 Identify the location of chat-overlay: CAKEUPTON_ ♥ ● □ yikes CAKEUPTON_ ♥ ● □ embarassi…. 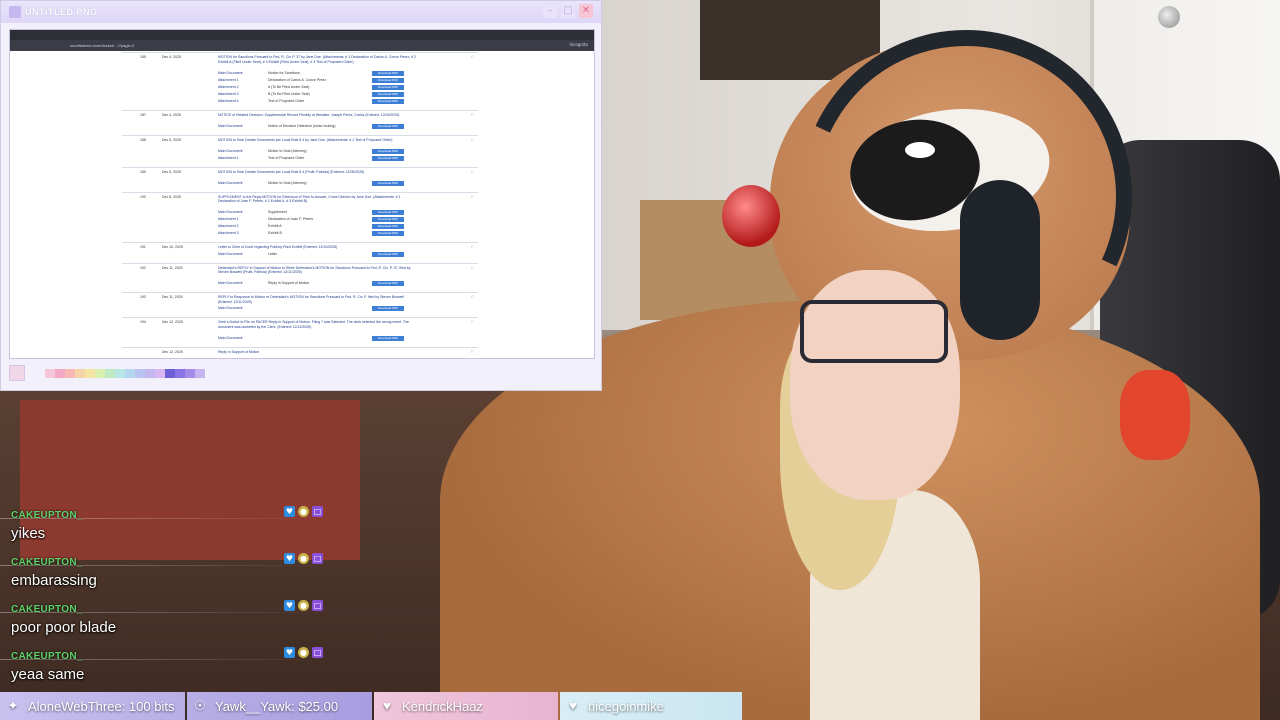
(165, 599).